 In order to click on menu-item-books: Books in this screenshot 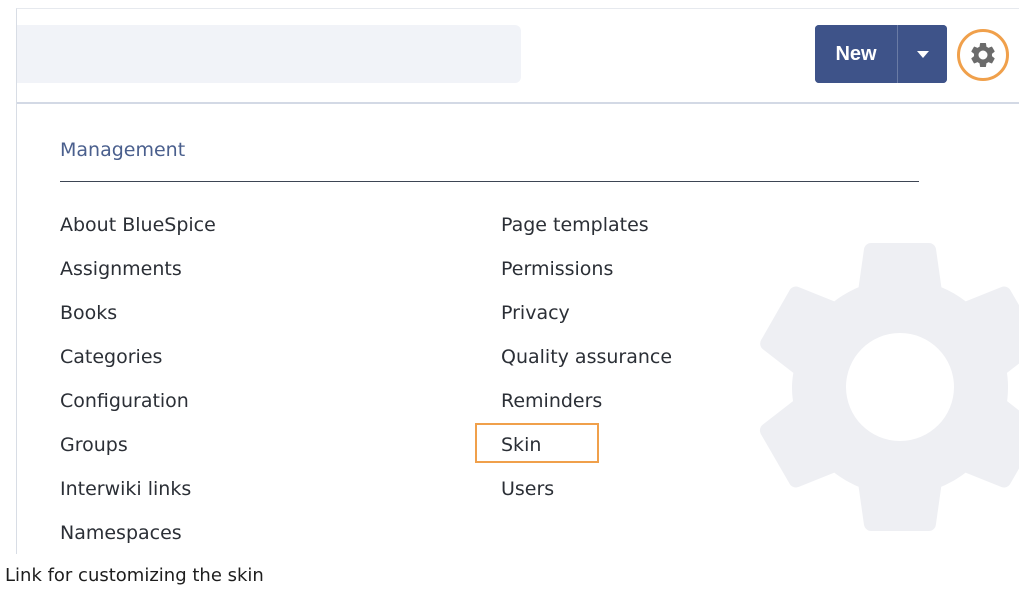, I will do `click(138, 316)`.